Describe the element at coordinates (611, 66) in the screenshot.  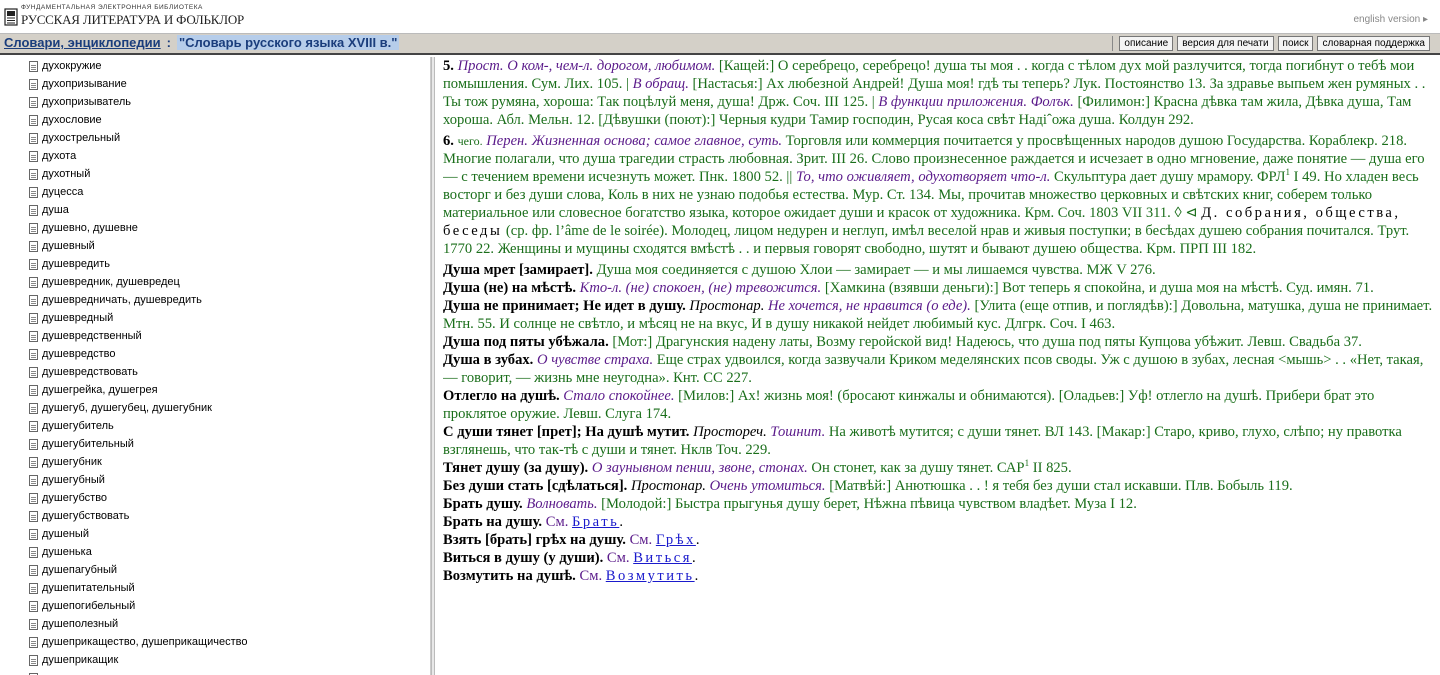
I see `definition: О ком-, чем-л. дорогом, любимом.` at that location.